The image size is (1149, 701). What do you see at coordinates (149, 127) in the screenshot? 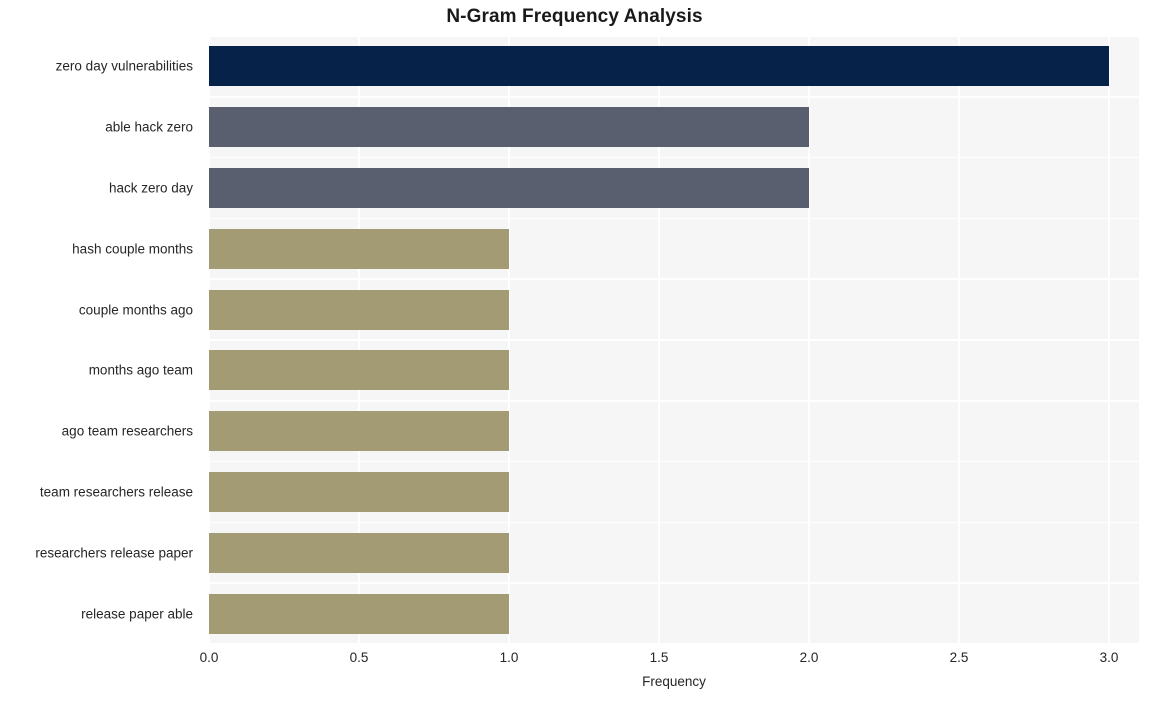
I see `y-axis-tick-label: able hack zero` at bounding box center [149, 127].